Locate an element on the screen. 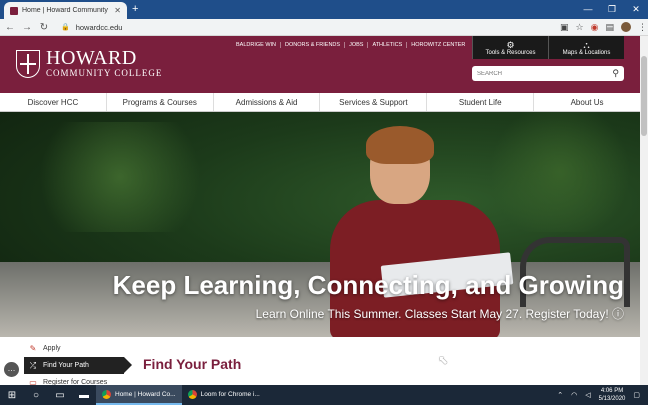 This screenshot has width=648, height=405. page-scrollbar is located at coordinates (644, 210).